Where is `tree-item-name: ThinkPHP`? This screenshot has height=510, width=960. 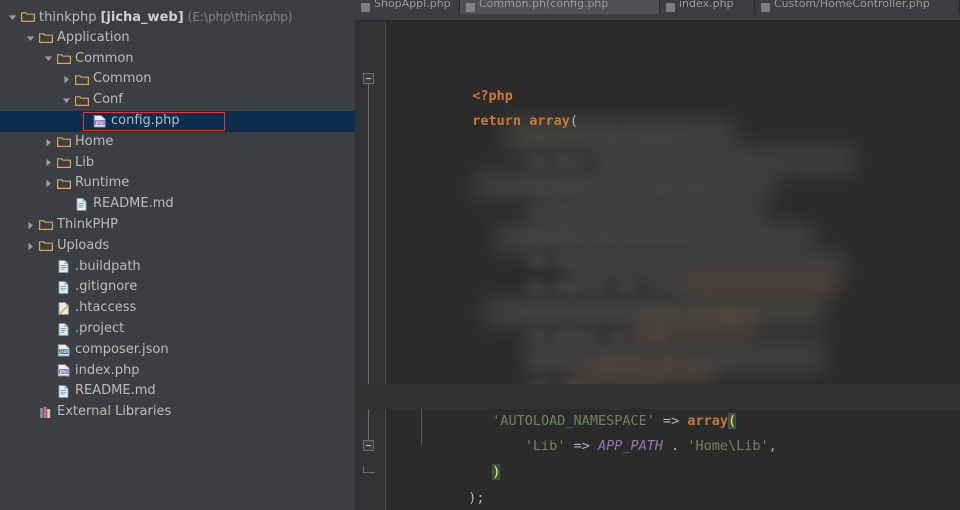 tree-item-name: ThinkPHP is located at coordinates (88, 224).